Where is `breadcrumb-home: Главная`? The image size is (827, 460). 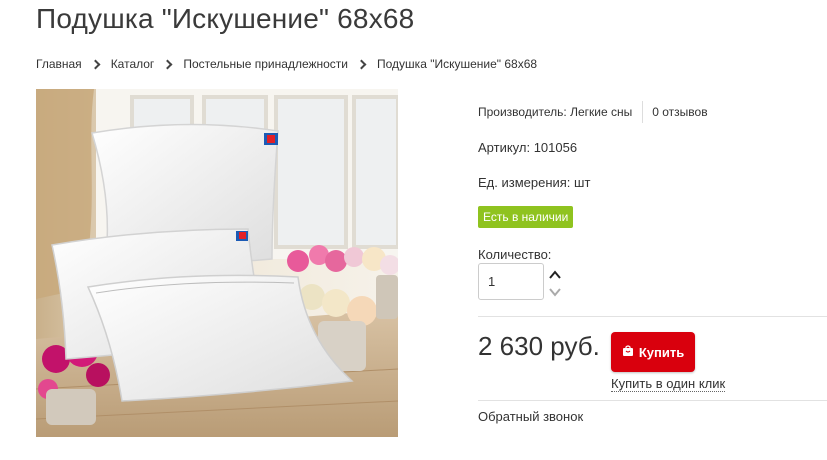 breadcrumb-home: Главная is located at coordinates (59, 64).